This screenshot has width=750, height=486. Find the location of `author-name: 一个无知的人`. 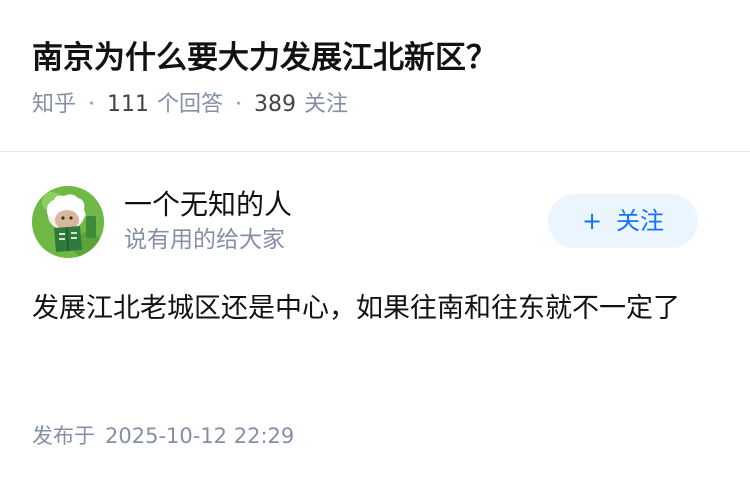

author-name: 一个无知的人 is located at coordinates (208, 205).